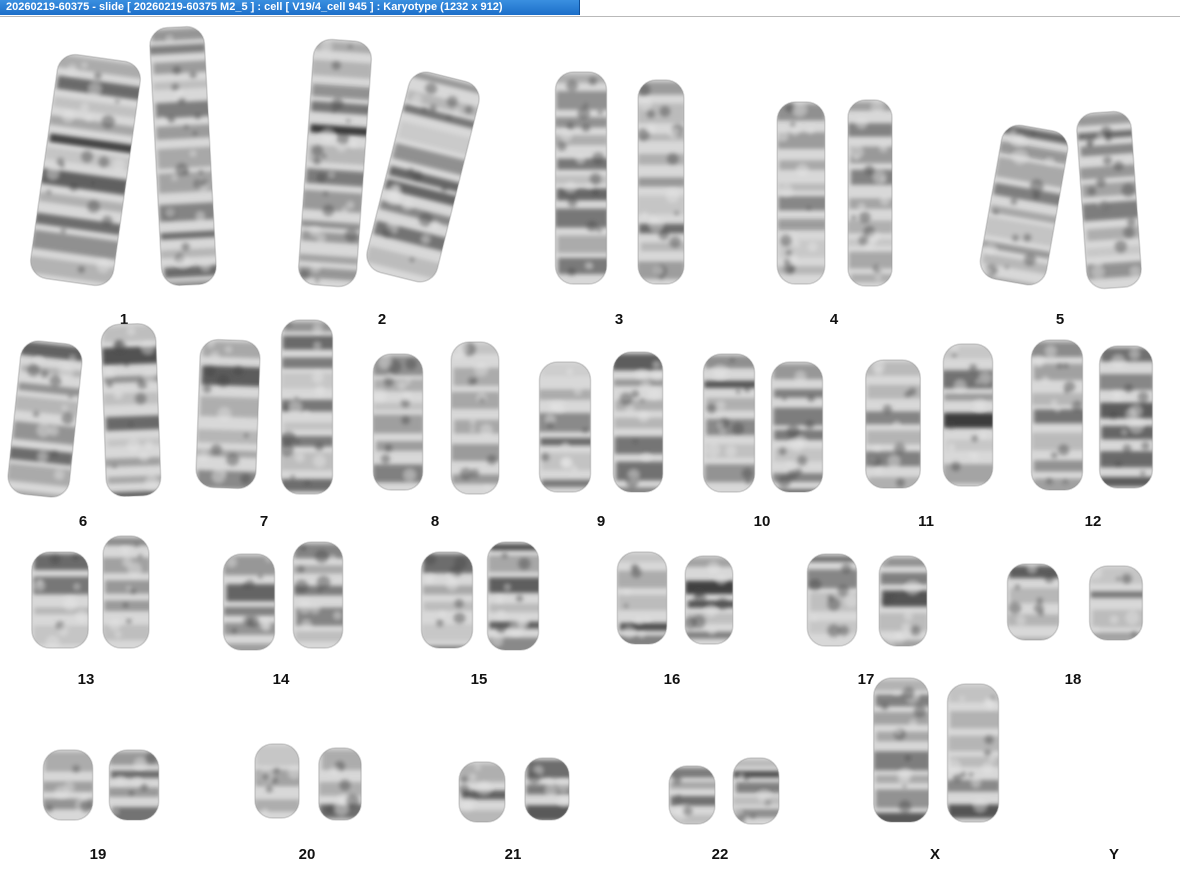 The height and width of the screenshot is (888, 1180). What do you see at coordinates (1073, 679) in the screenshot?
I see `chromosome-label-18: 18` at bounding box center [1073, 679].